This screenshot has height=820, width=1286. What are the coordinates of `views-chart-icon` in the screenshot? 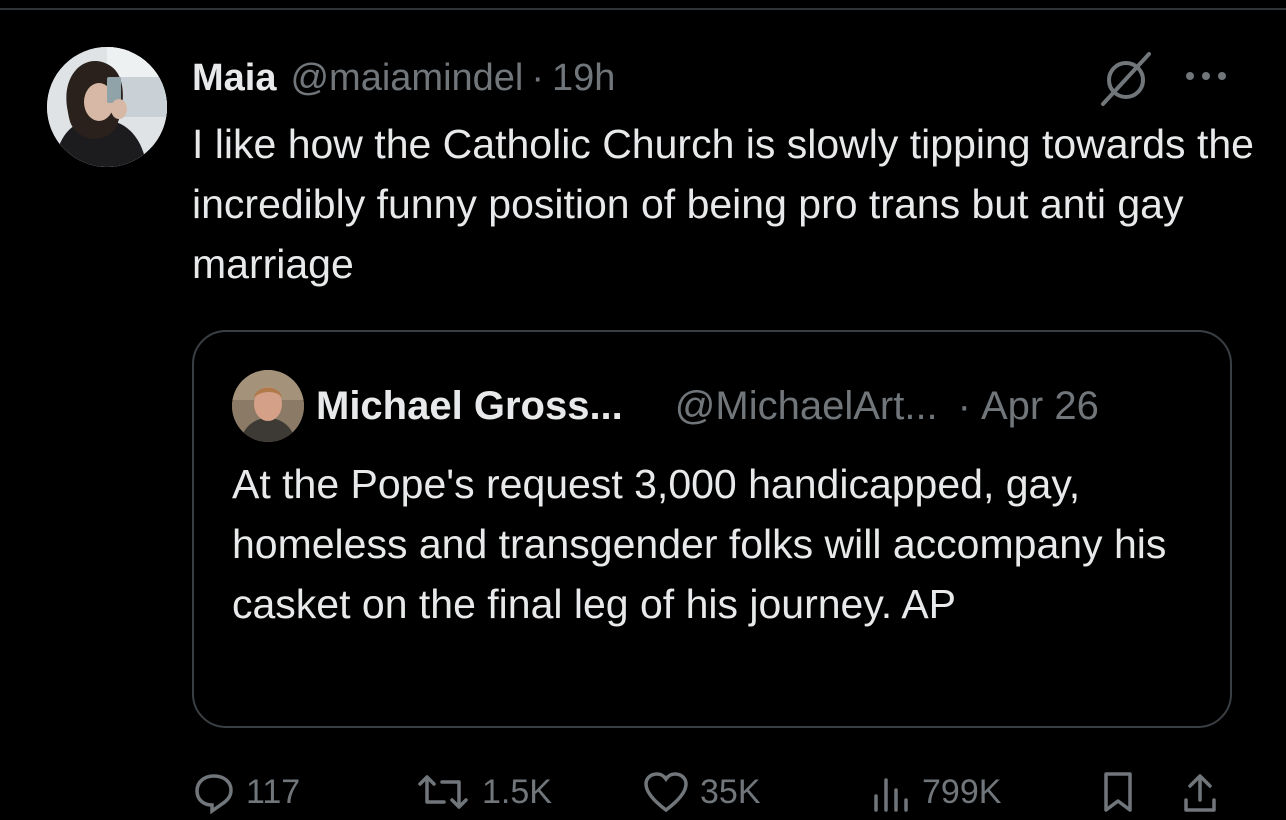 It's located at (891, 795).